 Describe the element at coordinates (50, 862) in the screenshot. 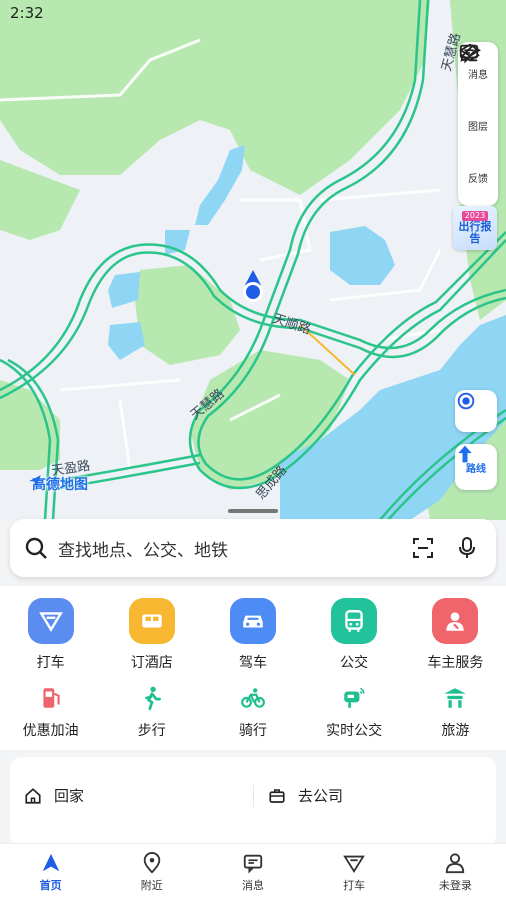

I see `home-arrow-icon` at that location.